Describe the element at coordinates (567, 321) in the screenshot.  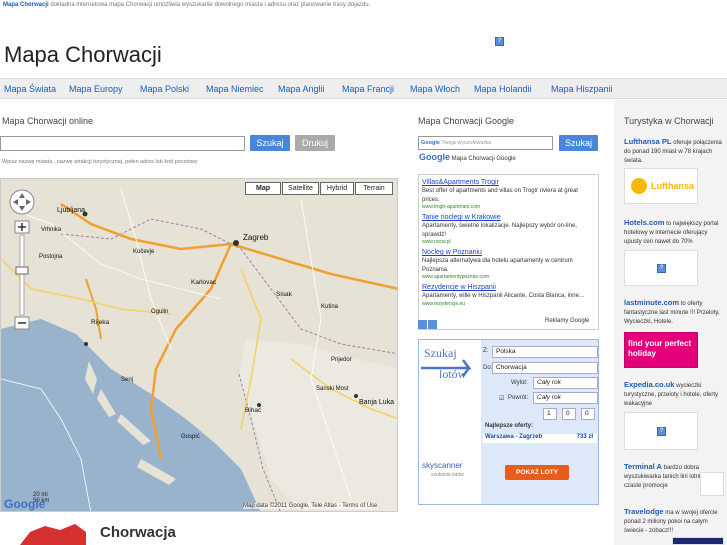
I see `ads-by-google: Reklamy Google` at that location.